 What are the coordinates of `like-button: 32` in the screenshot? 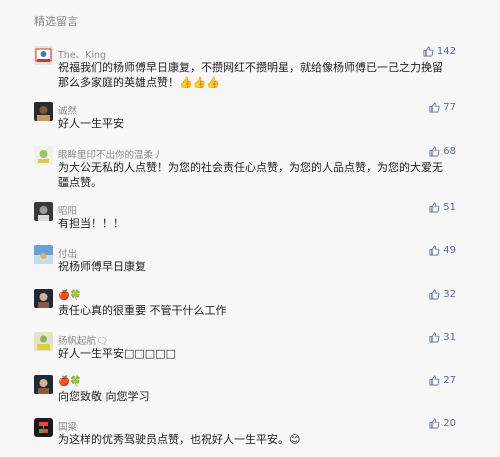 It's located at (442, 294).